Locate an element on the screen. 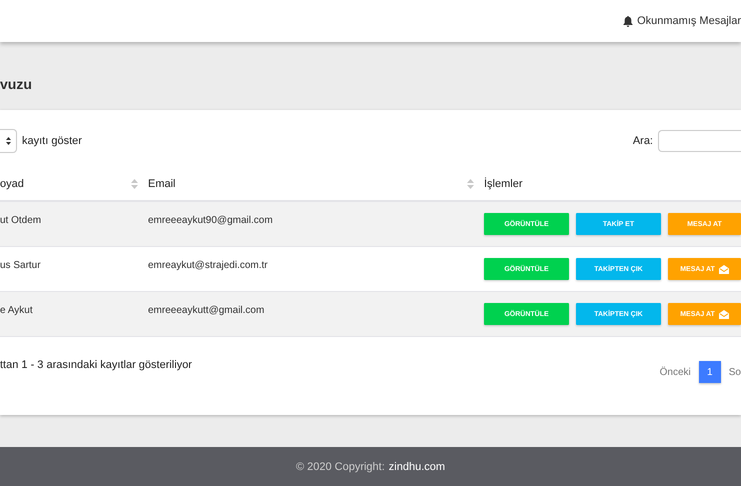 The image size is (741, 486). bell-icon is located at coordinates (628, 21).